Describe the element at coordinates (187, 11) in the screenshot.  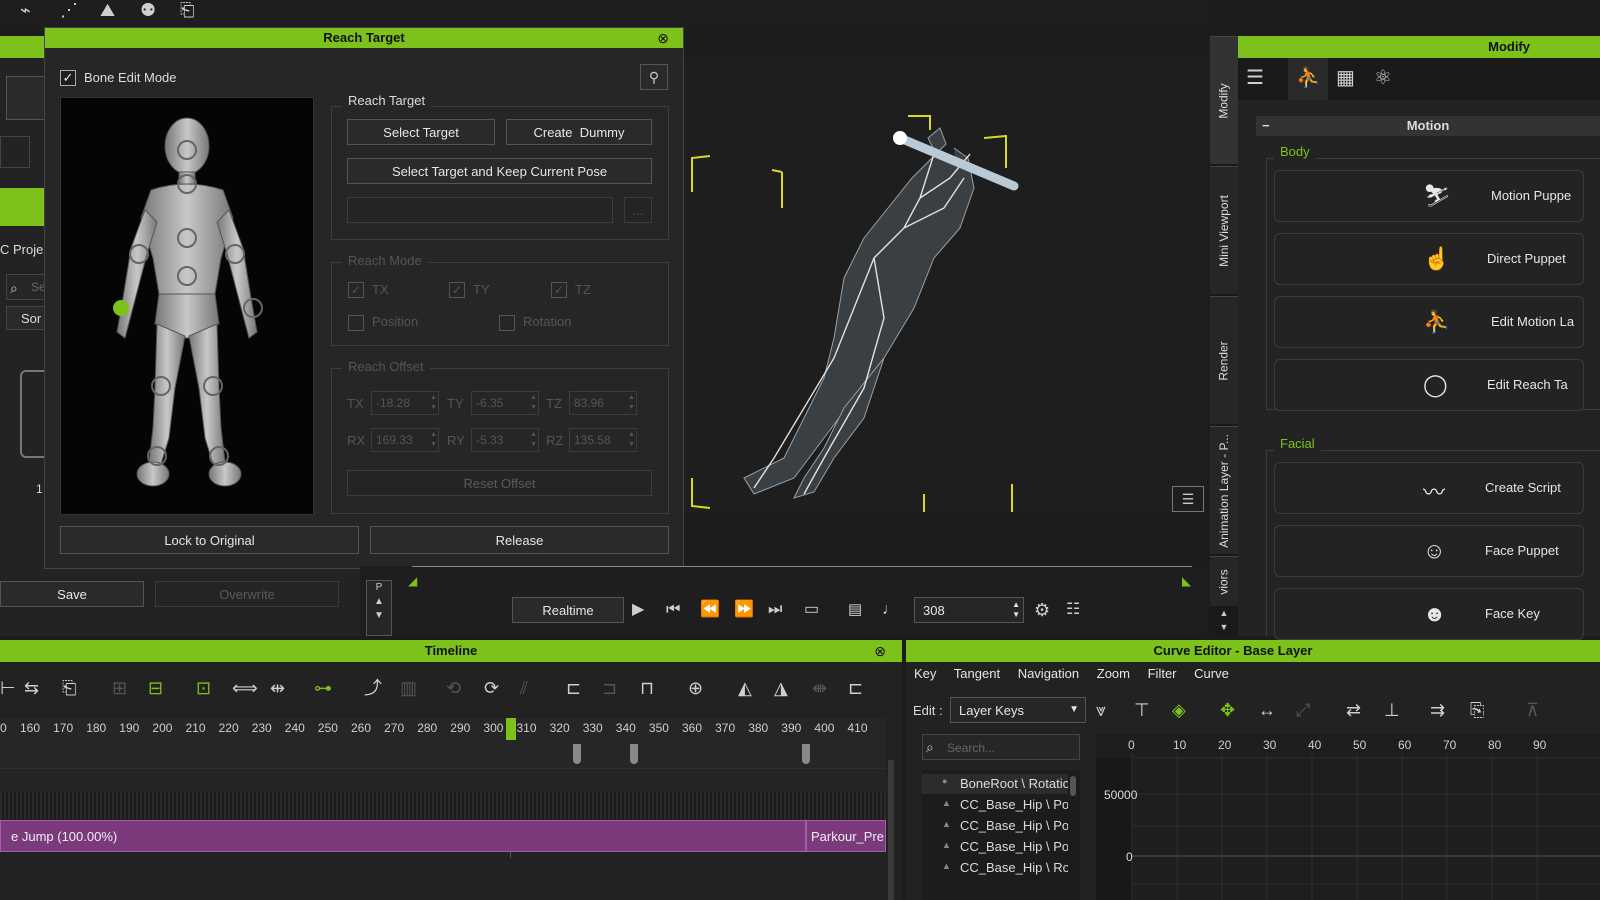
I see `path-tool-icon: ⎗` at that location.